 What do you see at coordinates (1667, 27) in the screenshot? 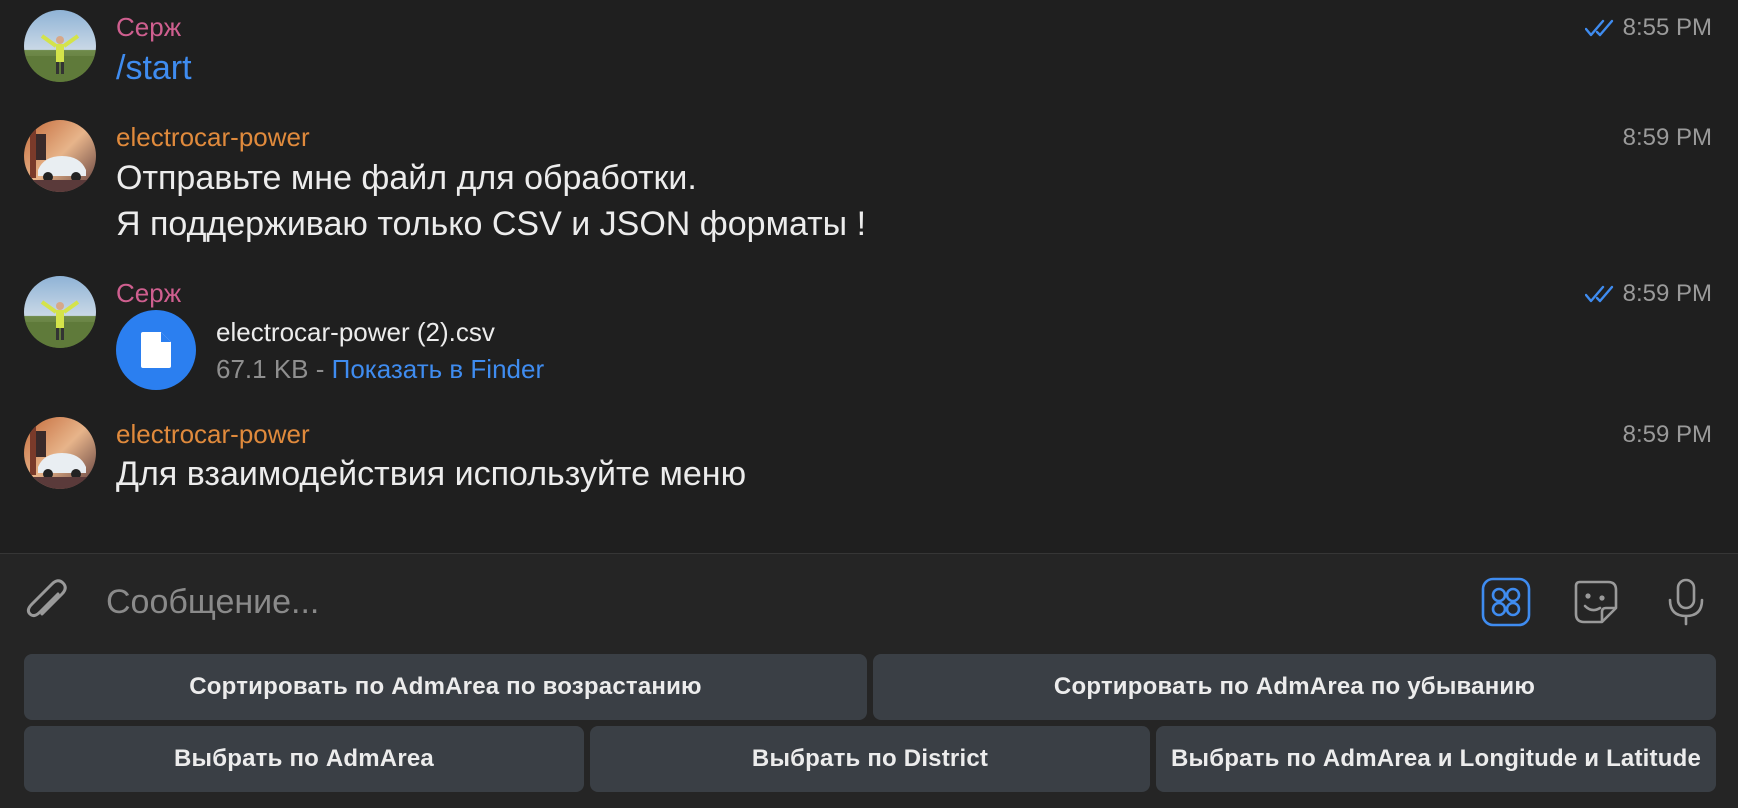
I see `time-label: 8:55 PM` at bounding box center [1667, 27].